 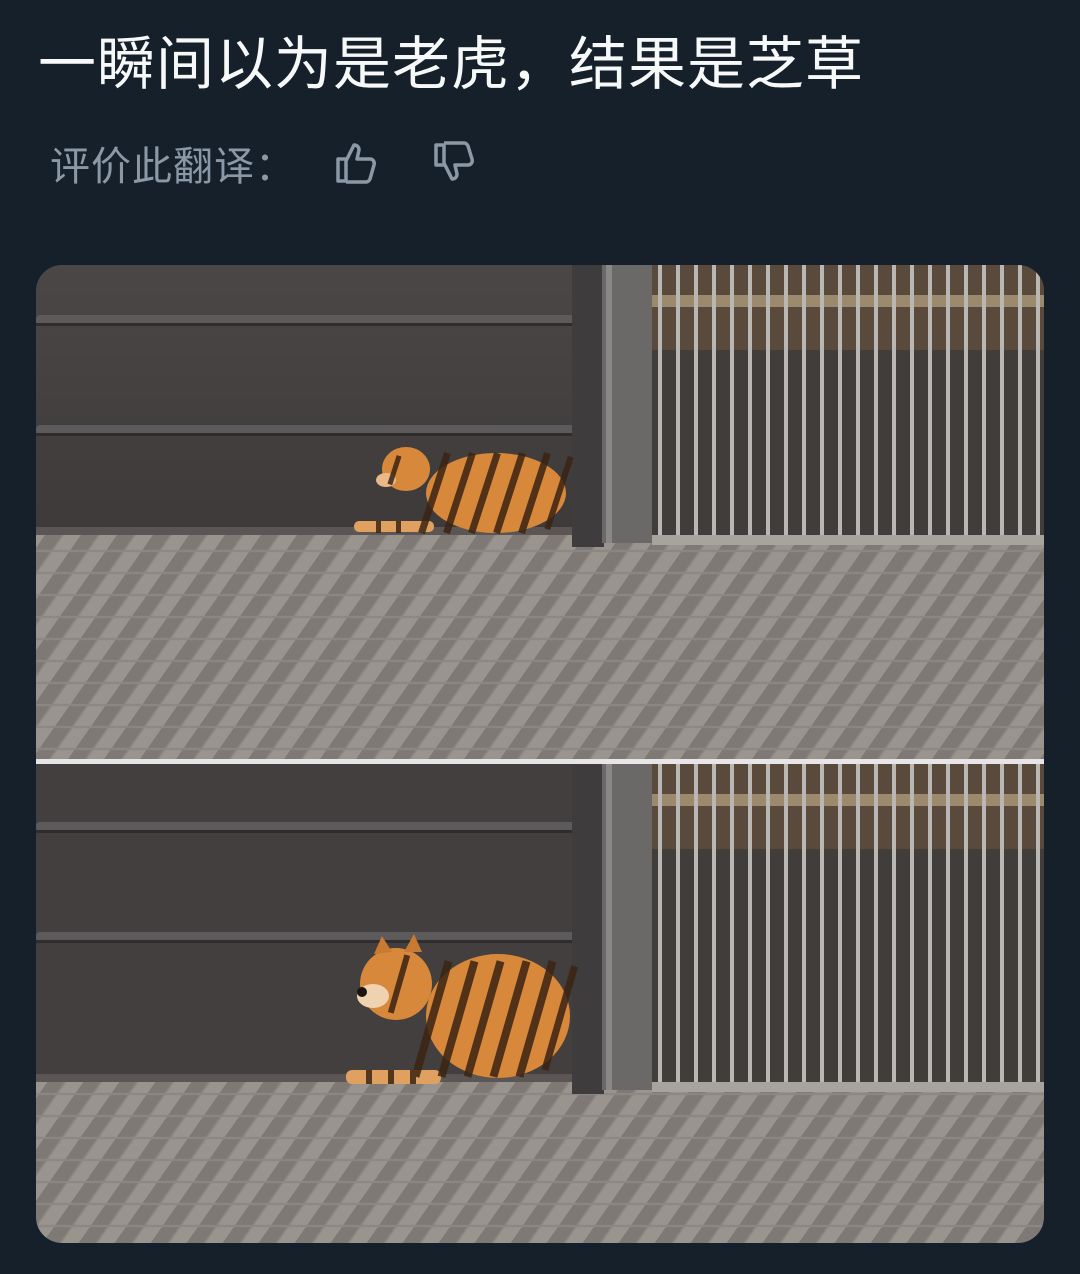 What do you see at coordinates (451, 64) in the screenshot?
I see `tweet-text: 一瞬间以为是老虎，结果是芝草` at bounding box center [451, 64].